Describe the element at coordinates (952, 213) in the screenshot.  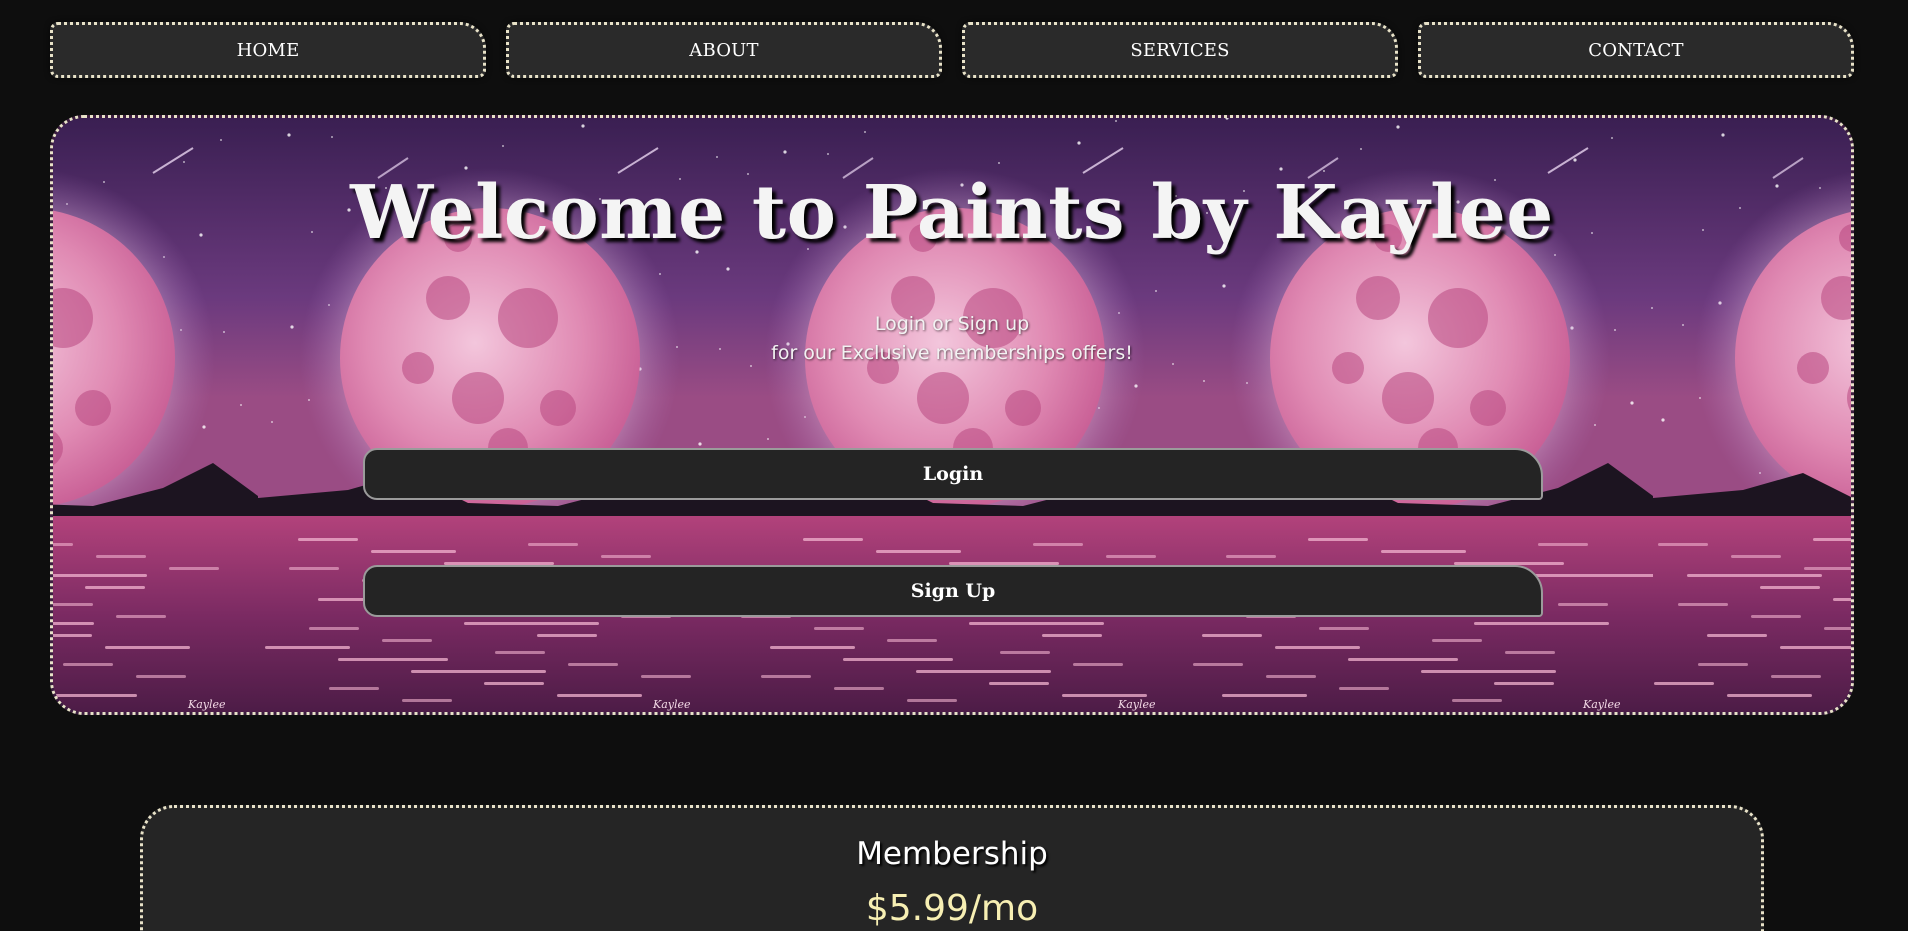
I see `hero-title: Welcome to Paints by Kaylee` at that location.